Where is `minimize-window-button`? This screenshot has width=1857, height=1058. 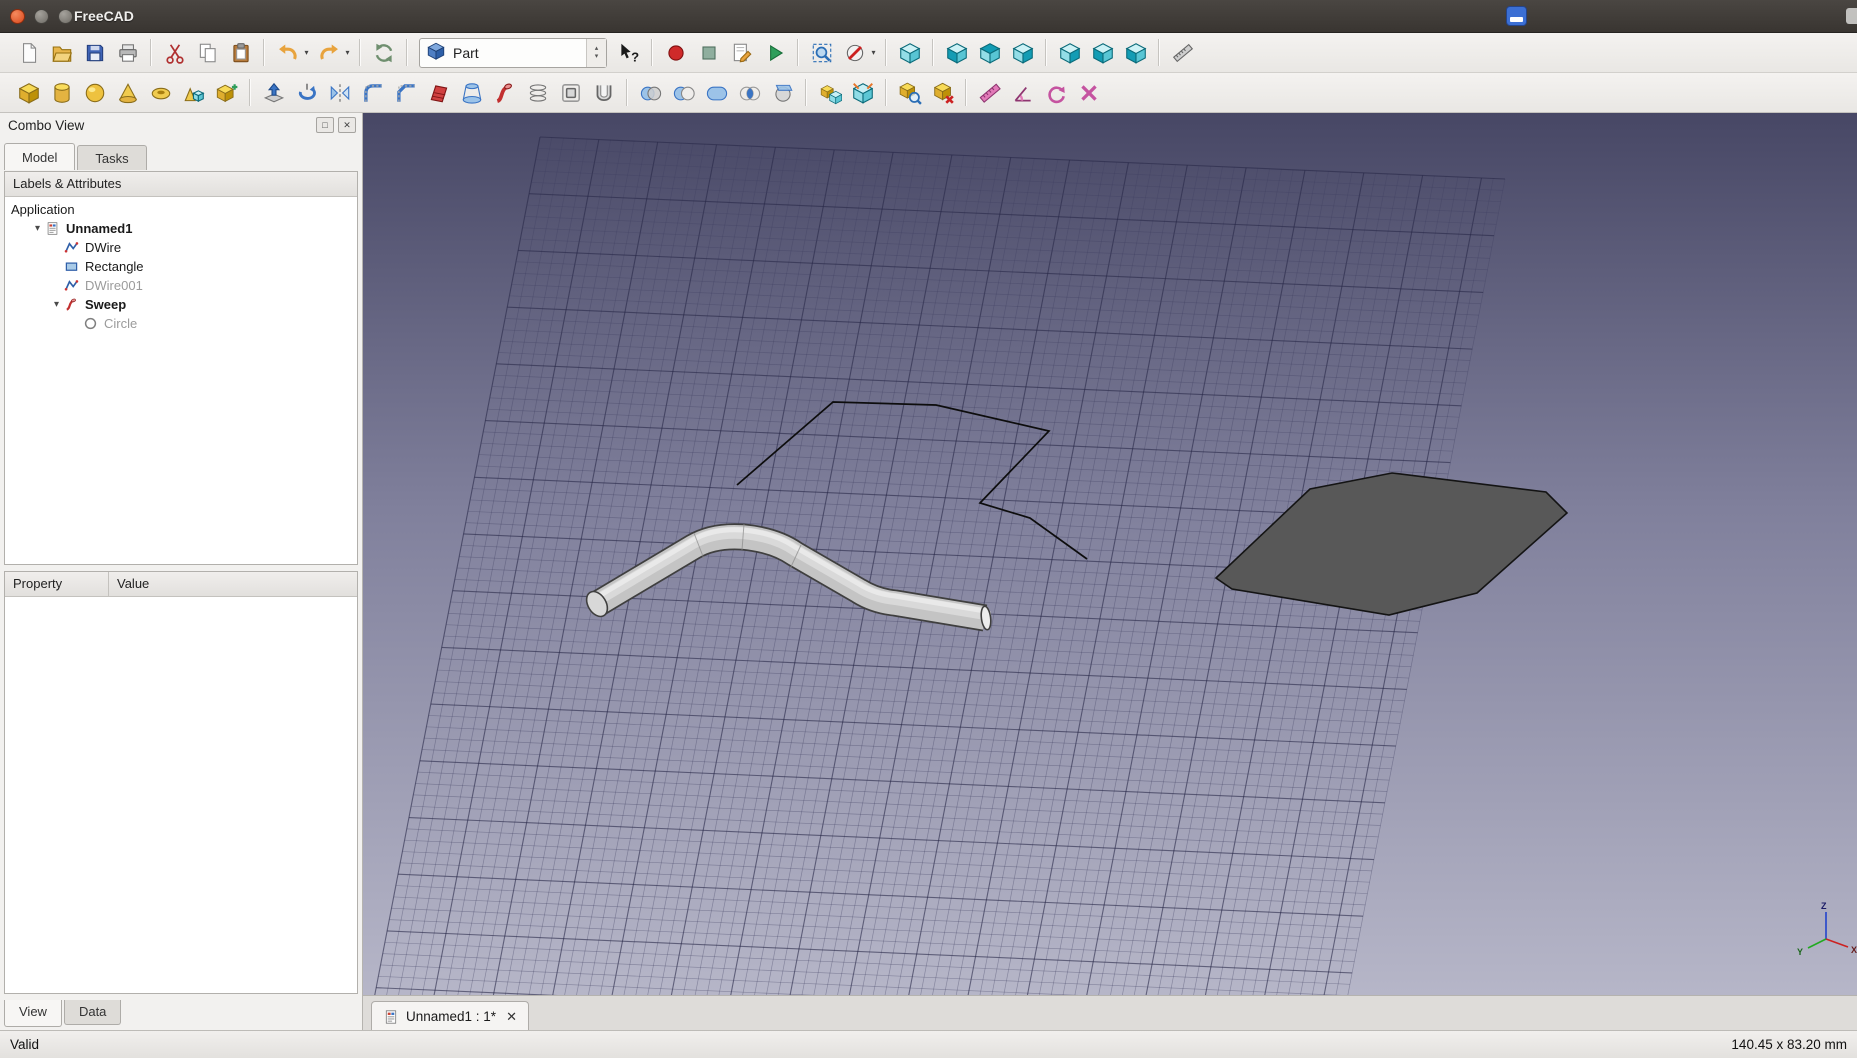 minimize-window-button is located at coordinates (41, 16).